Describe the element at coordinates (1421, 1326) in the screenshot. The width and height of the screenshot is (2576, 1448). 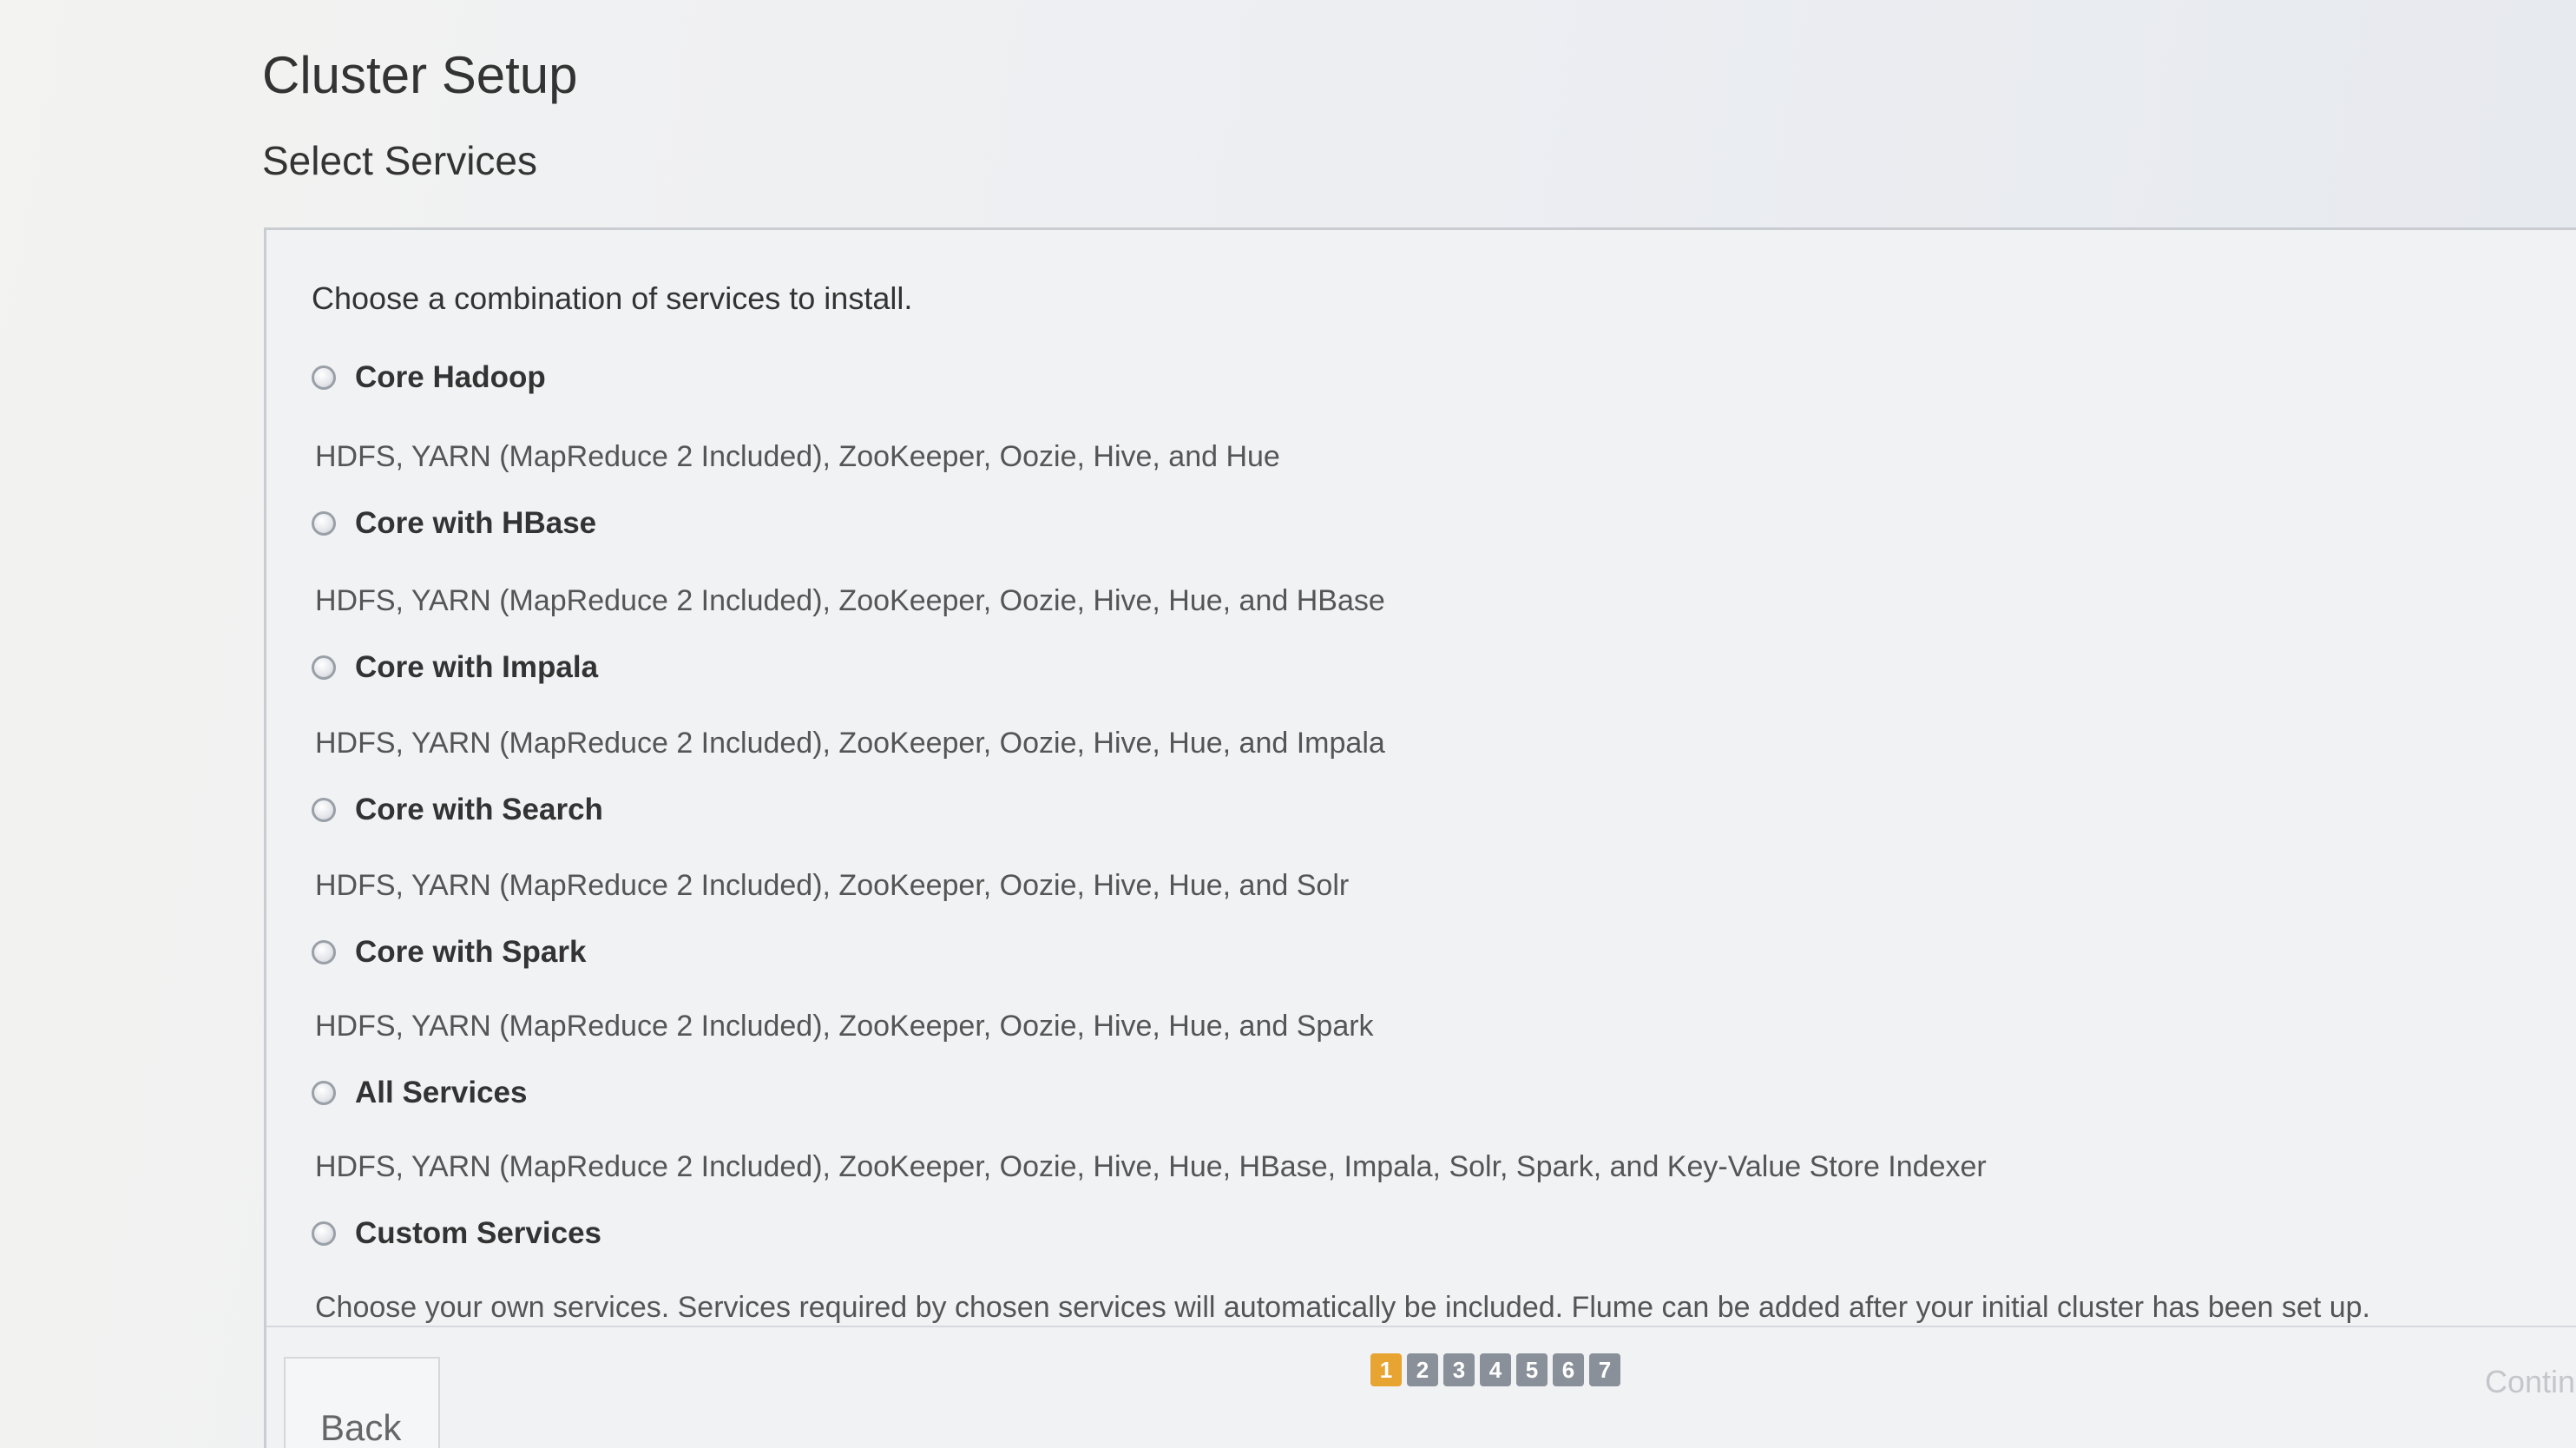
I see `footer-divider` at that location.